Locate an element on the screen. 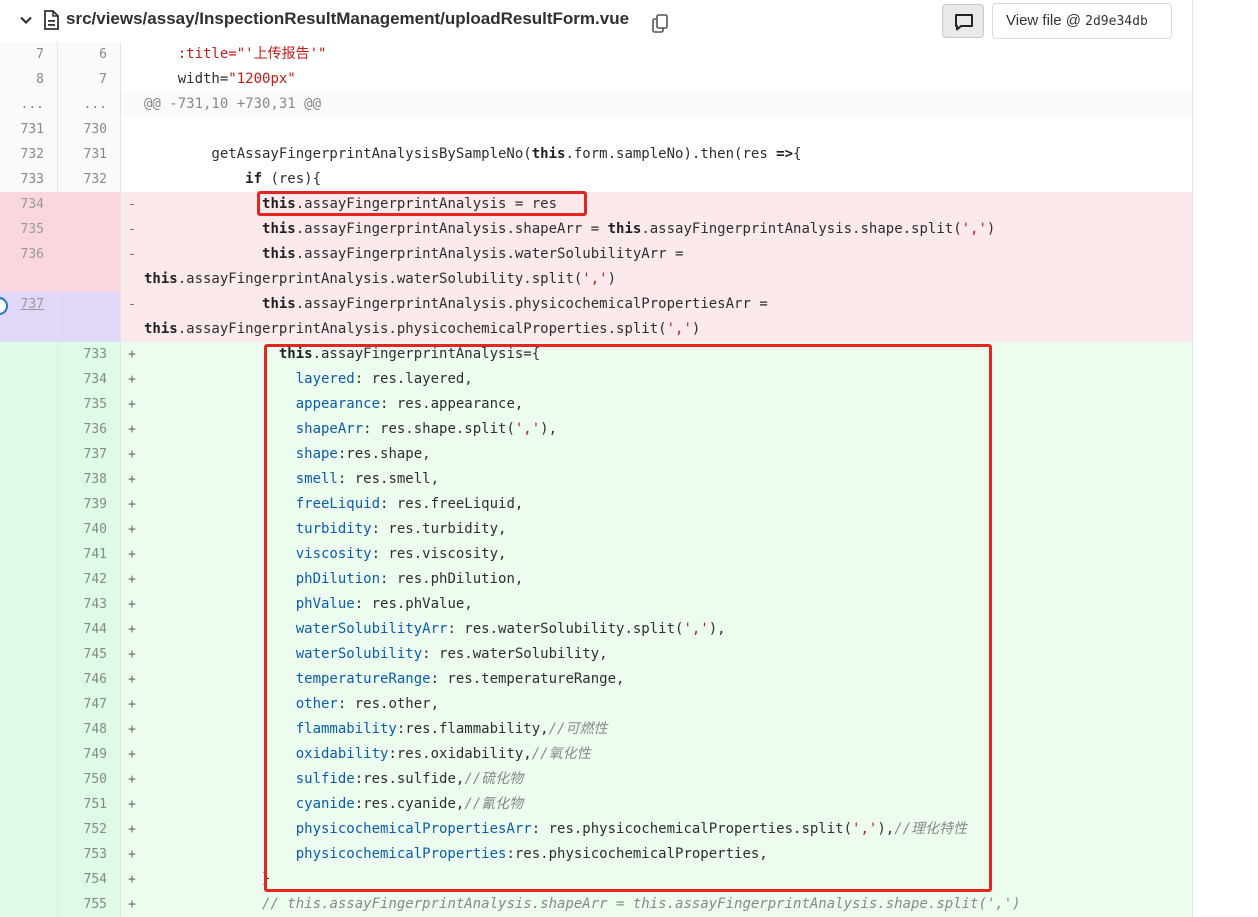  comment-avatar-icon is located at coordinates (4, 306).